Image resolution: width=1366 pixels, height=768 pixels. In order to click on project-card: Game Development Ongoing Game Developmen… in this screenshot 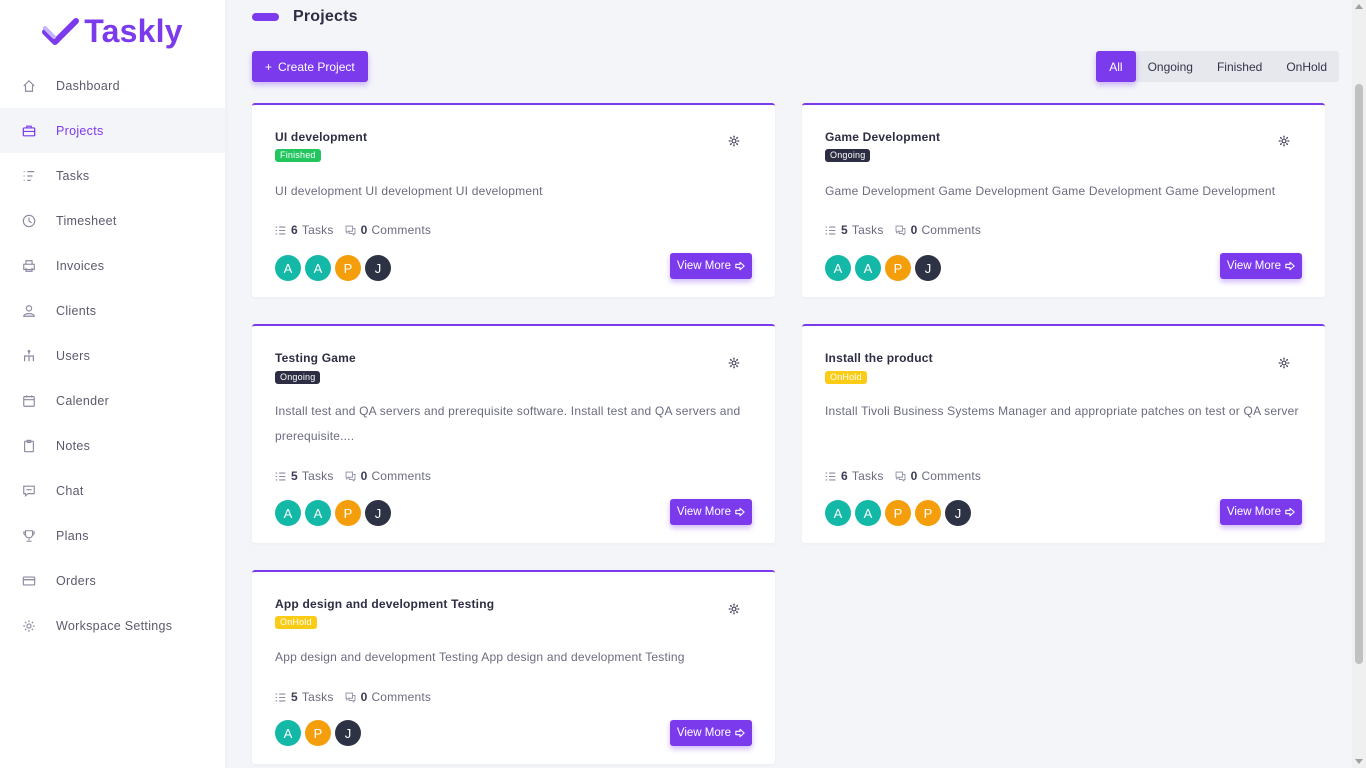, I will do `click(1063, 200)`.